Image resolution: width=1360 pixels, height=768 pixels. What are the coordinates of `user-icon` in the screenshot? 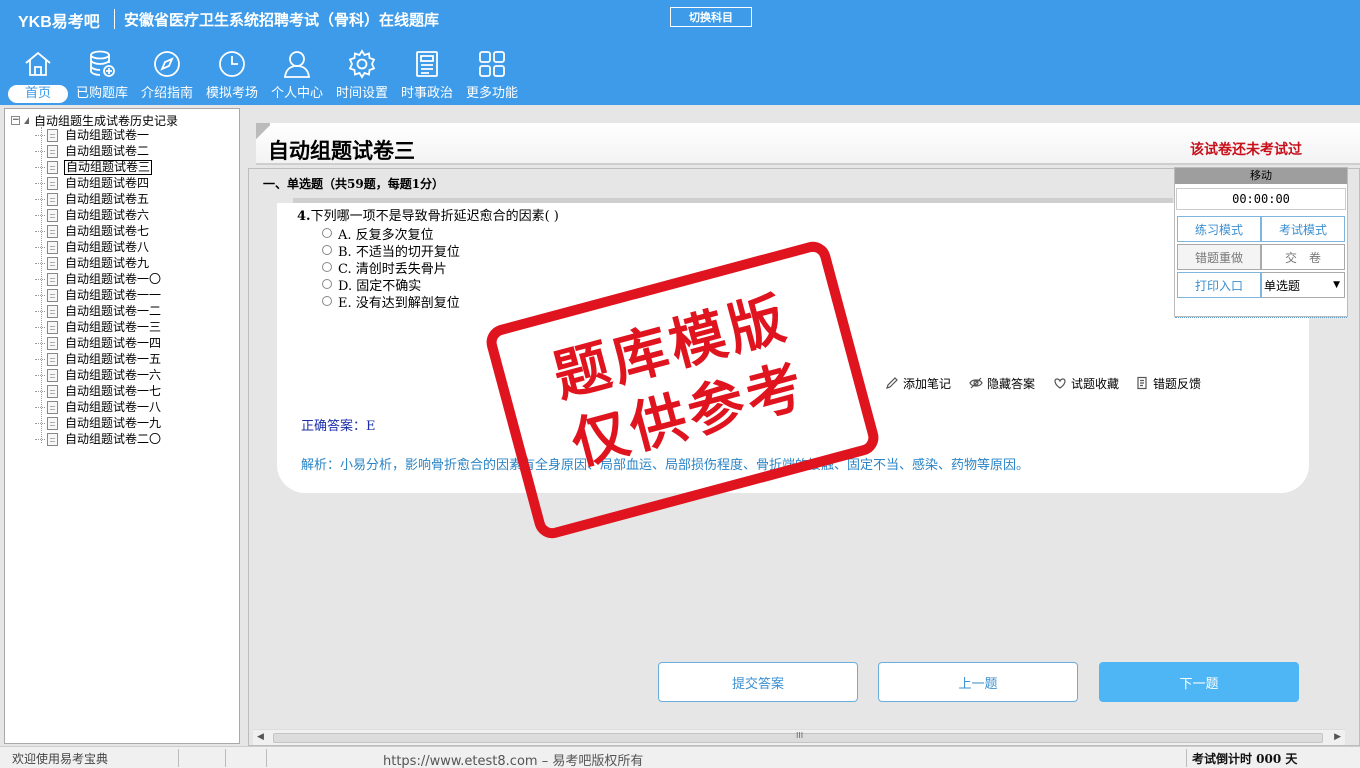 It's located at (297, 64).